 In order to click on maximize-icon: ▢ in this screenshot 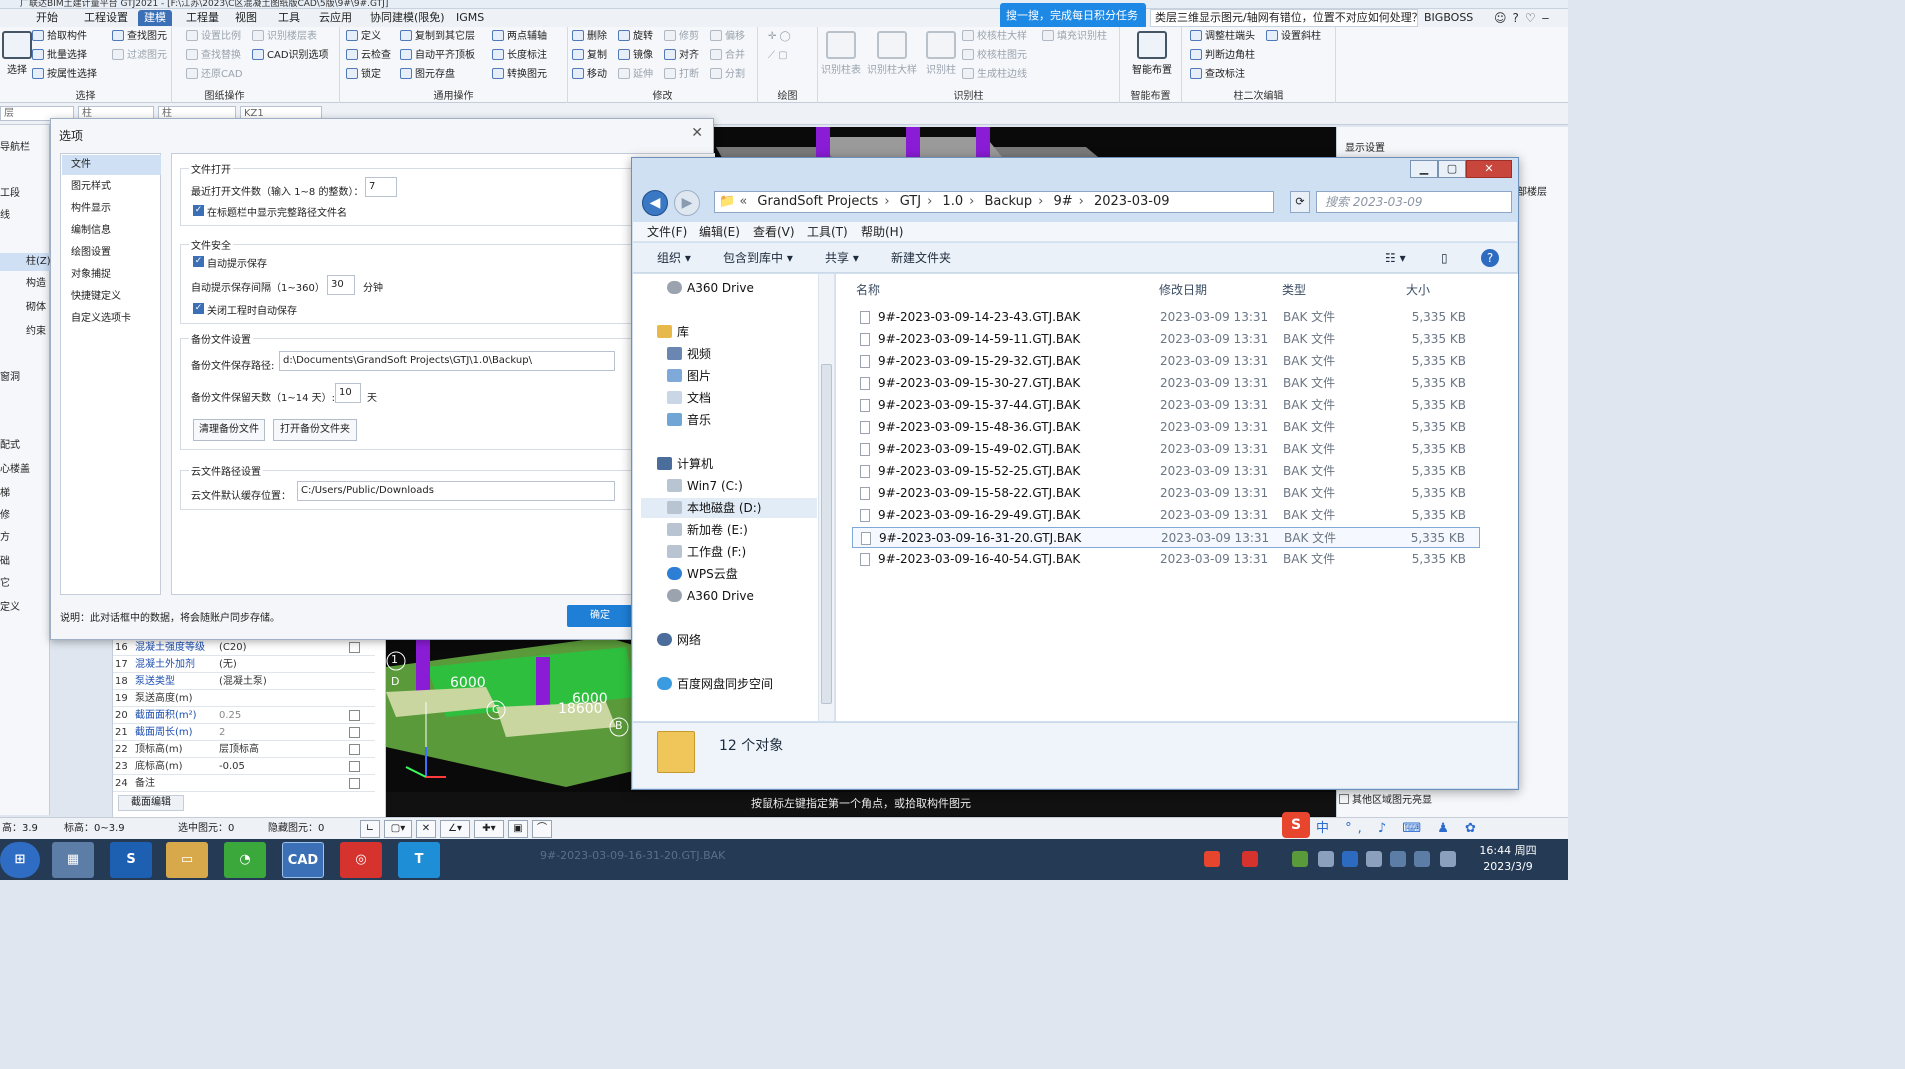, I will do `click(1452, 169)`.